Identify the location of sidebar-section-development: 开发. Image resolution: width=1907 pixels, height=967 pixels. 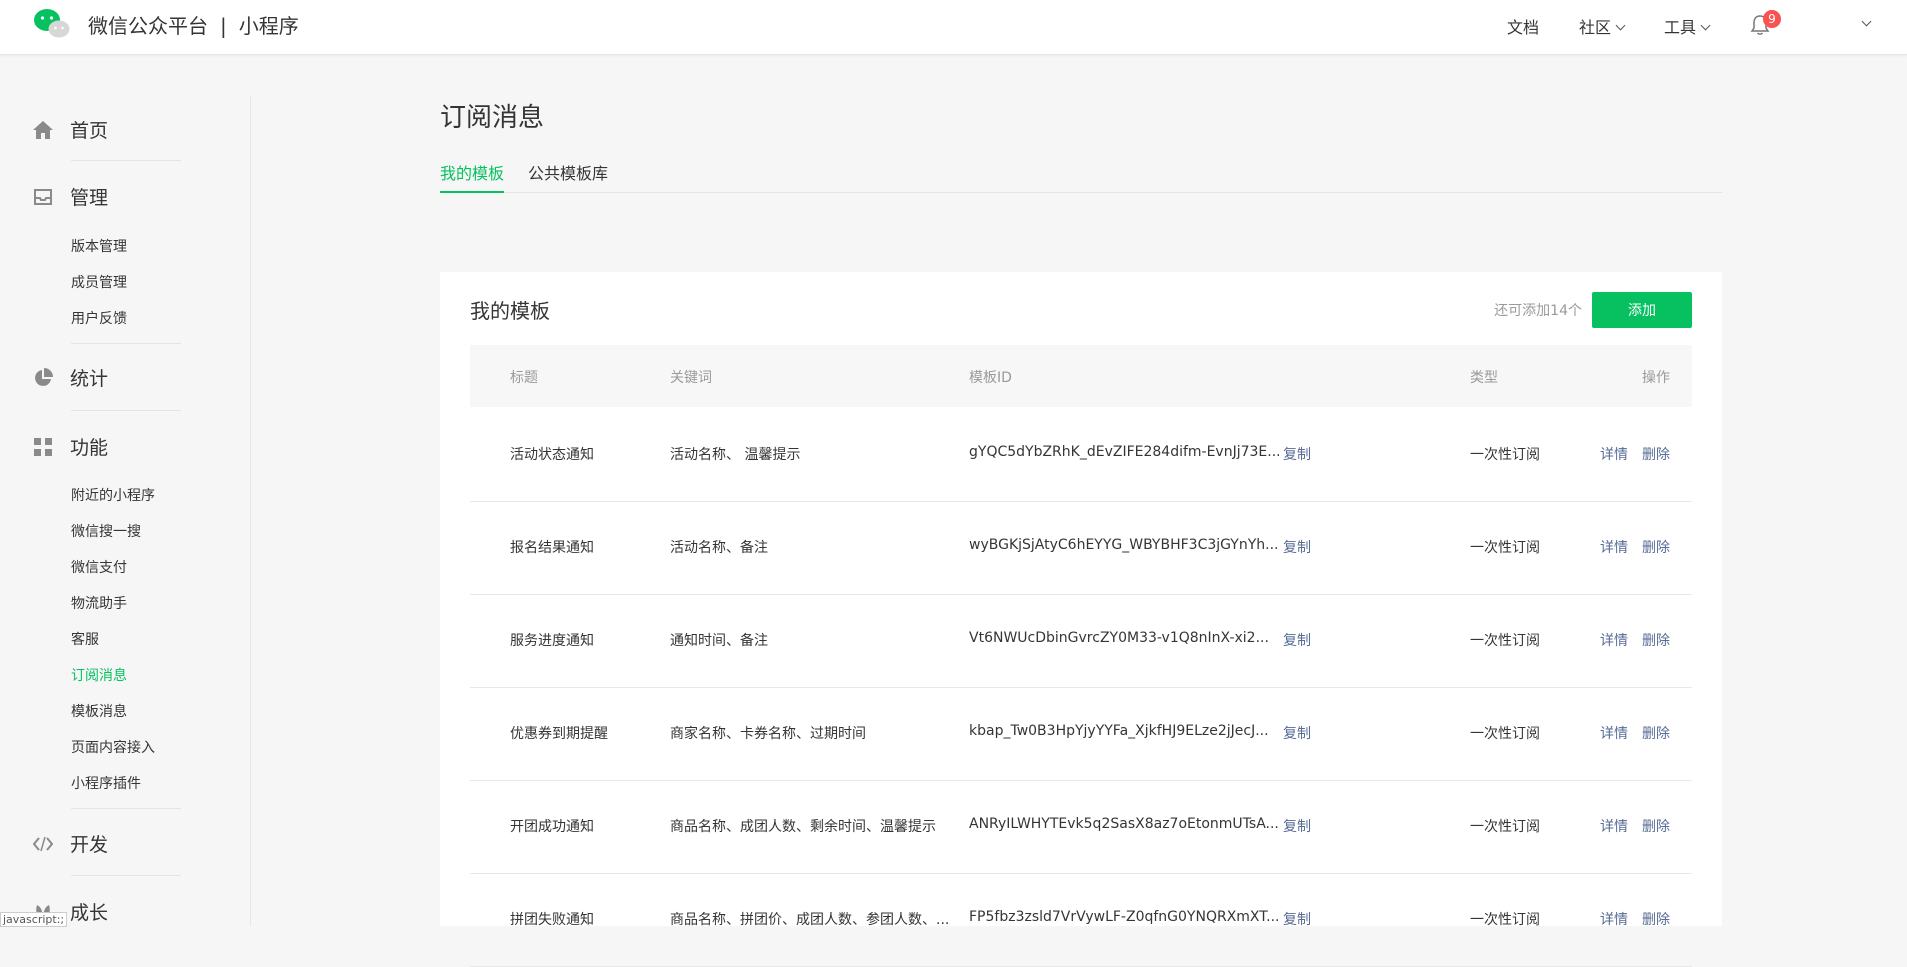
(70, 843).